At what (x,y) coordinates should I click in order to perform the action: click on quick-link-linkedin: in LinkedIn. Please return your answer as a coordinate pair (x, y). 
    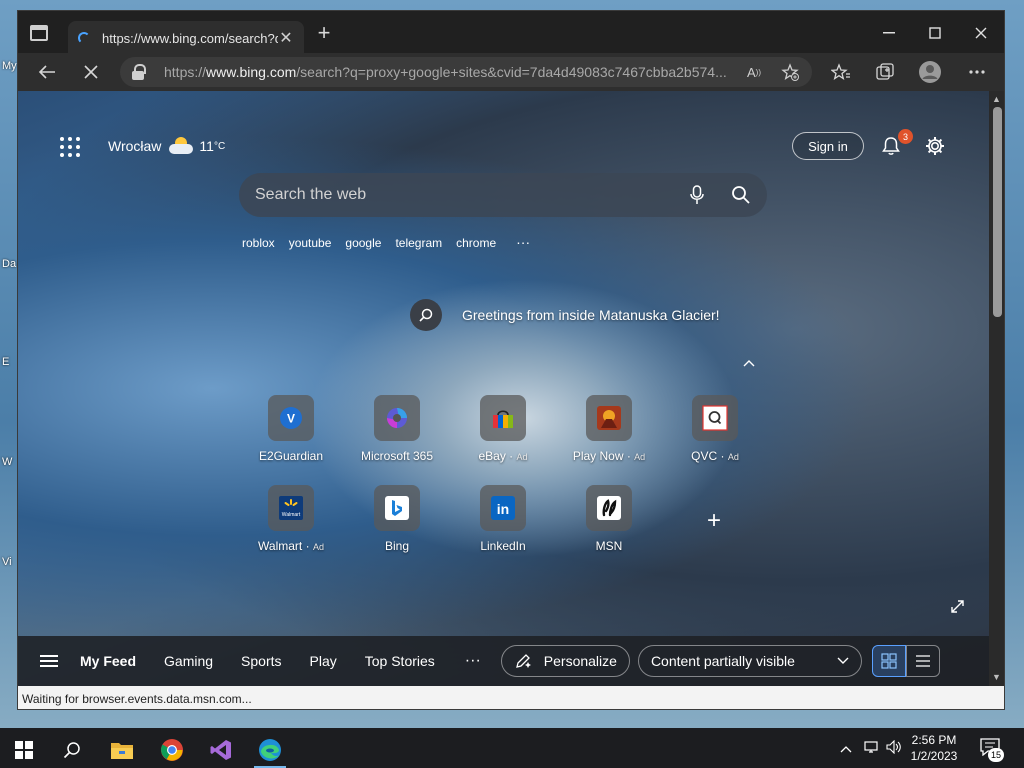
    Looking at the image, I should click on (503, 519).